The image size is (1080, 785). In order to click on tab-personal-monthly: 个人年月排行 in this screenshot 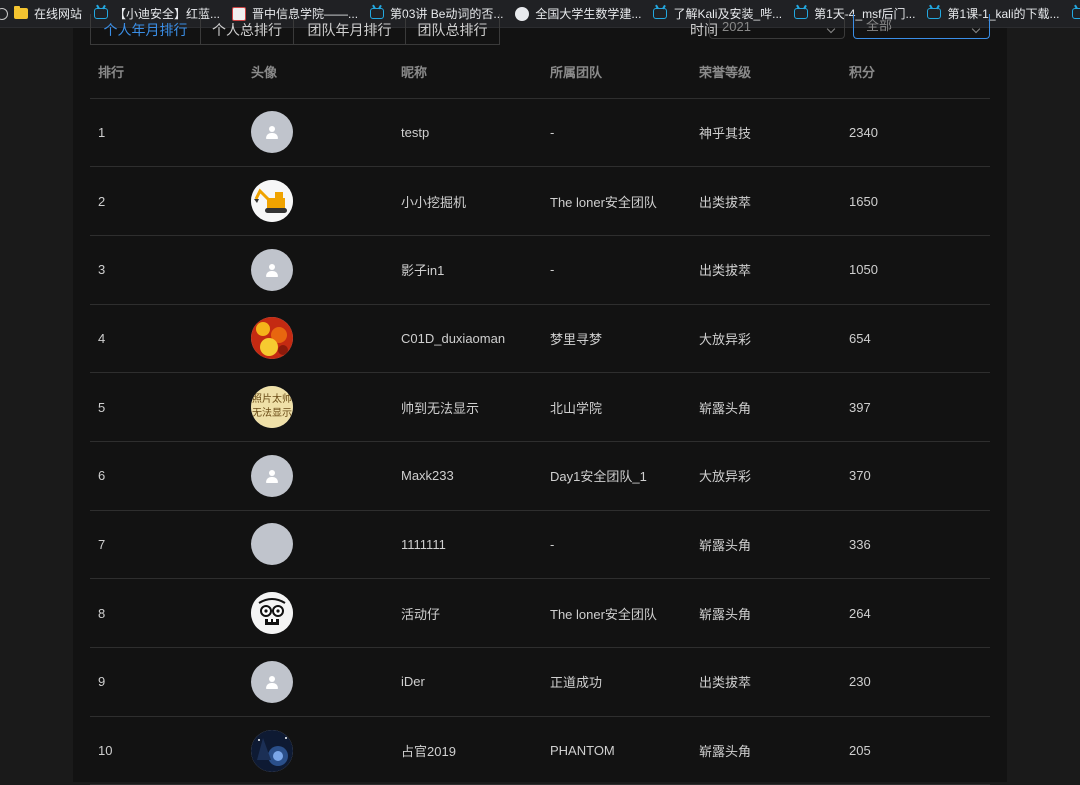, I will do `click(145, 29)`.